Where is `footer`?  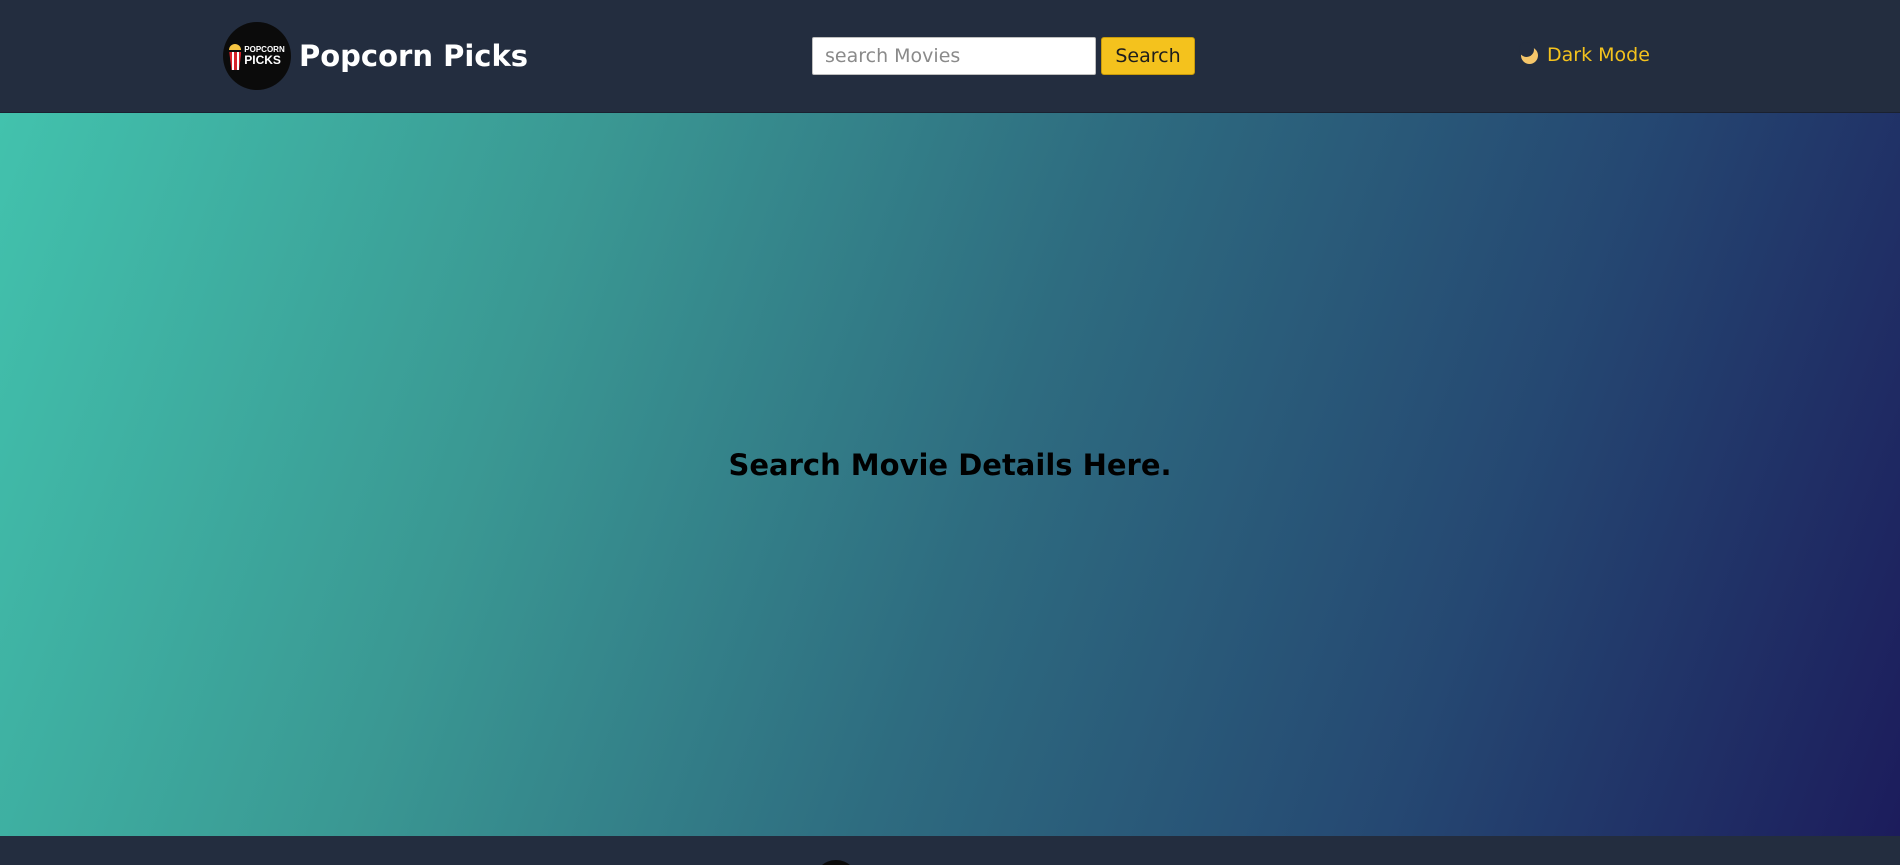
footer is located at coordinates (950, 850).